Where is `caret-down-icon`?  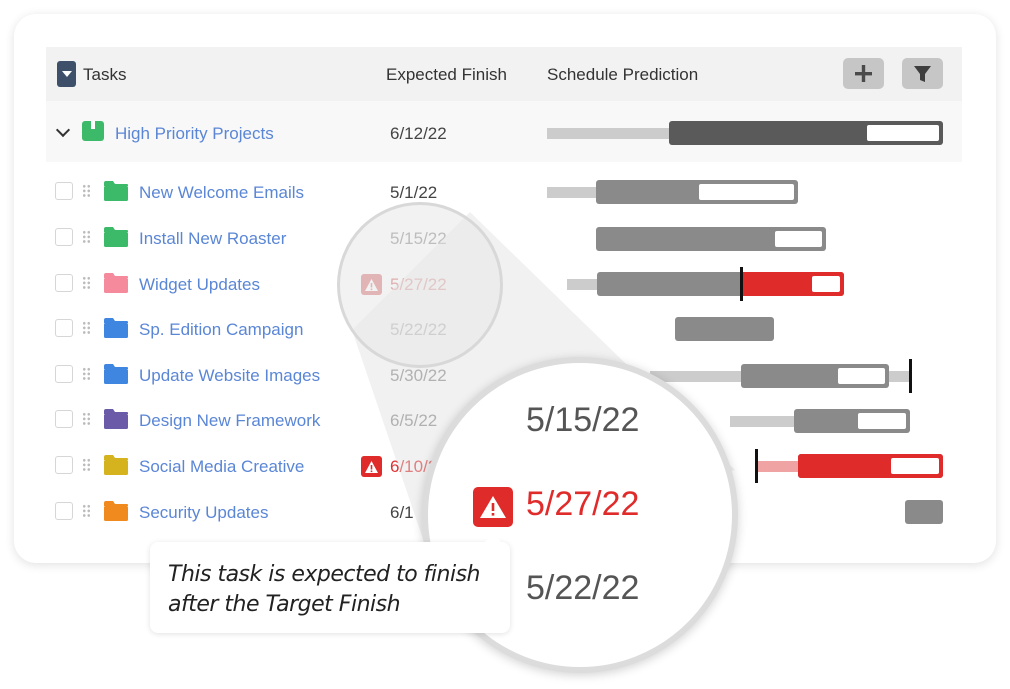
caret-down-icon is located at coordinates (66, 74).